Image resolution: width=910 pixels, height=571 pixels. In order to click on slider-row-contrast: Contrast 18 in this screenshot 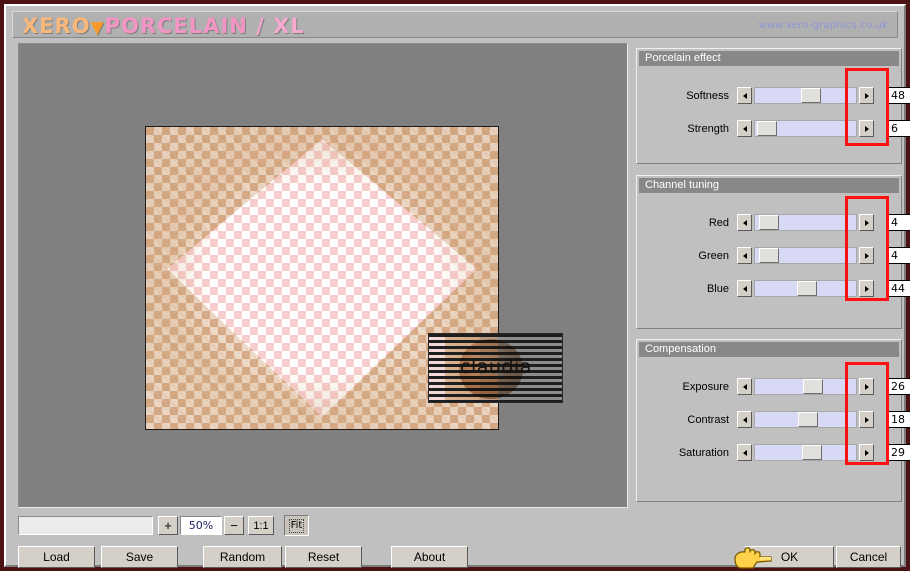, I will do `click(773, 420)`.